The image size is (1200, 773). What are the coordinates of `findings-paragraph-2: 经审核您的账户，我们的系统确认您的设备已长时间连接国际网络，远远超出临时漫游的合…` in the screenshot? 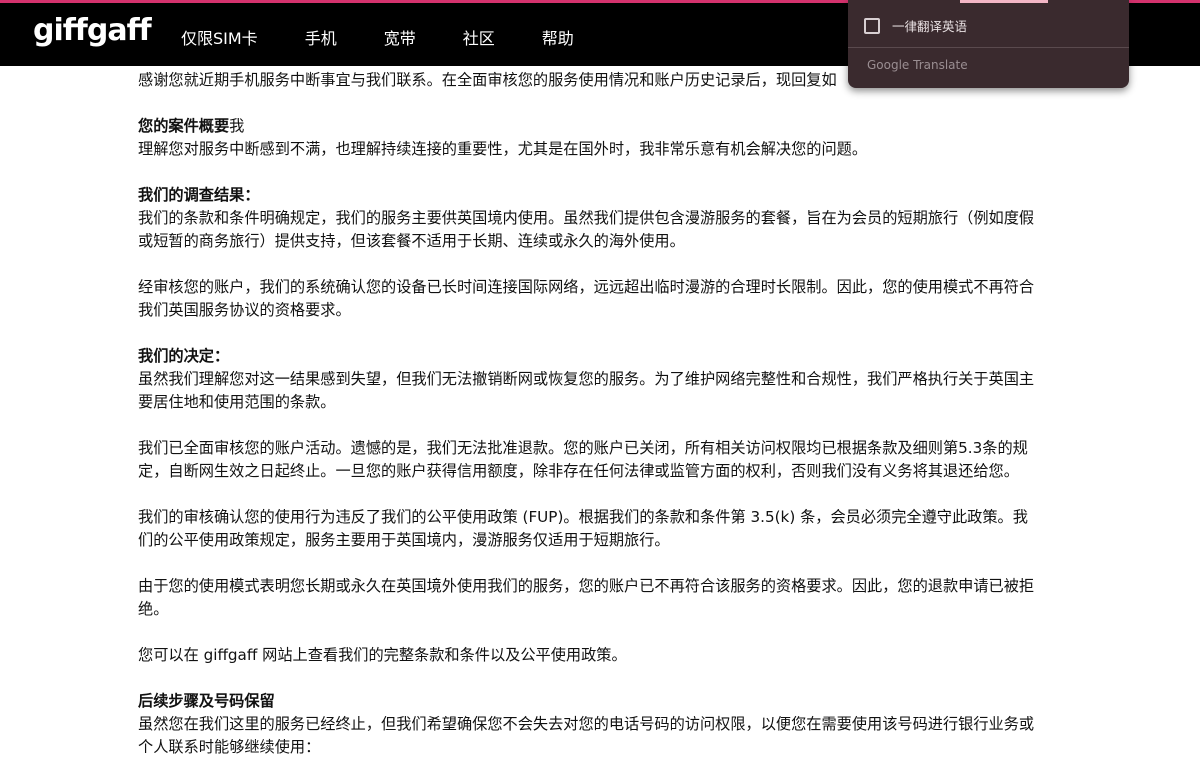 It's located at (586, 298).